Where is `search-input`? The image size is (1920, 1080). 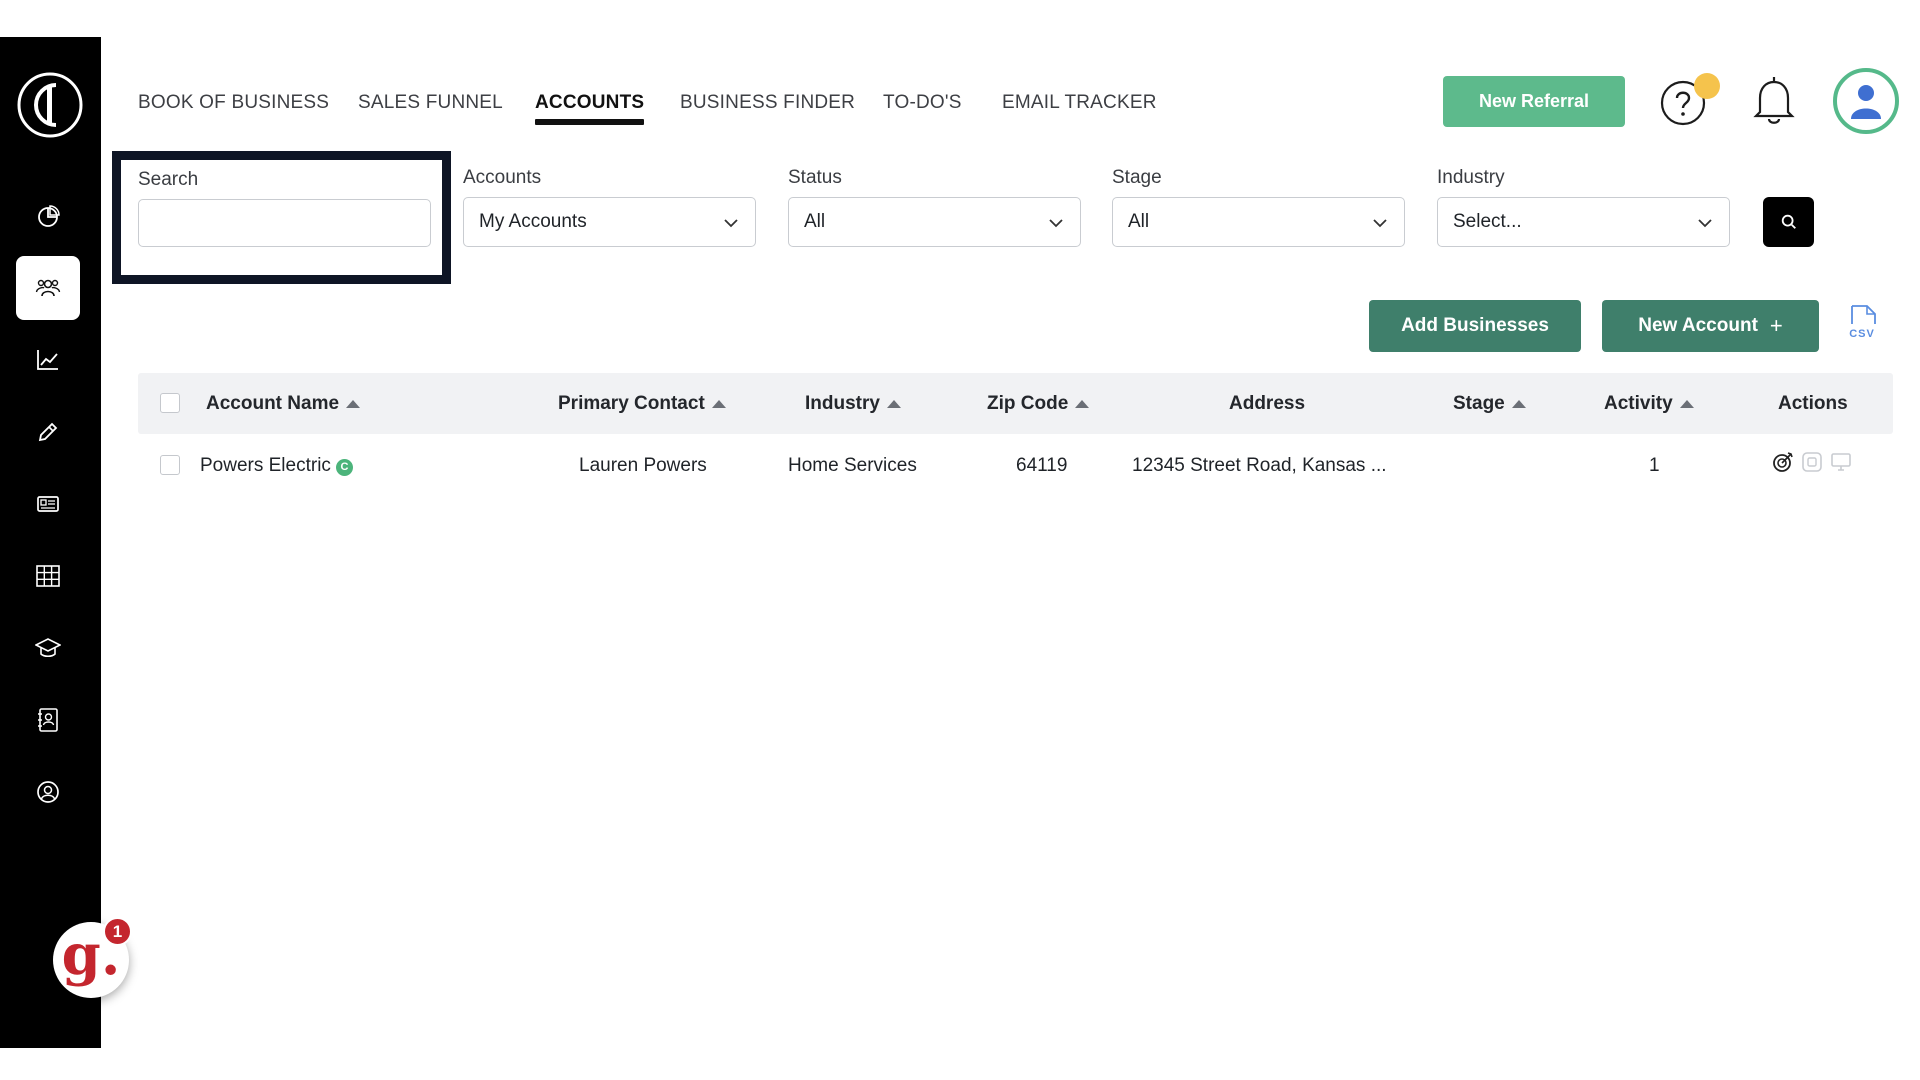
search-input is located at coordinates (284, 223).